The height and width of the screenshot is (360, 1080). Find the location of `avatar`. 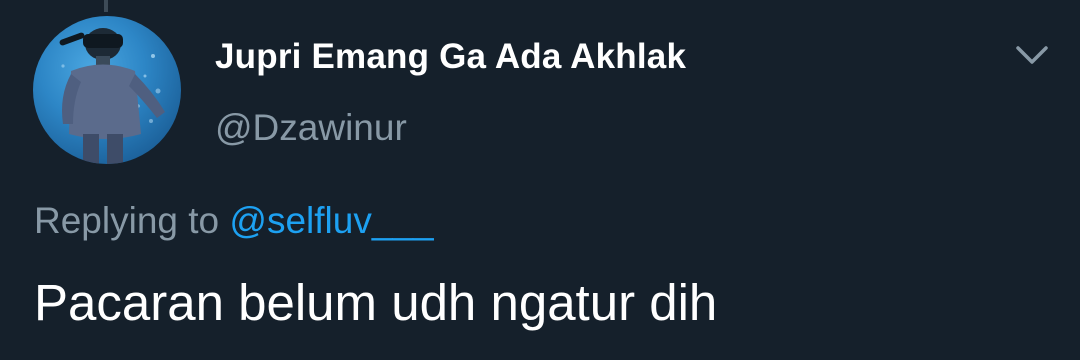

avatar is located at coordinates (107, 90).